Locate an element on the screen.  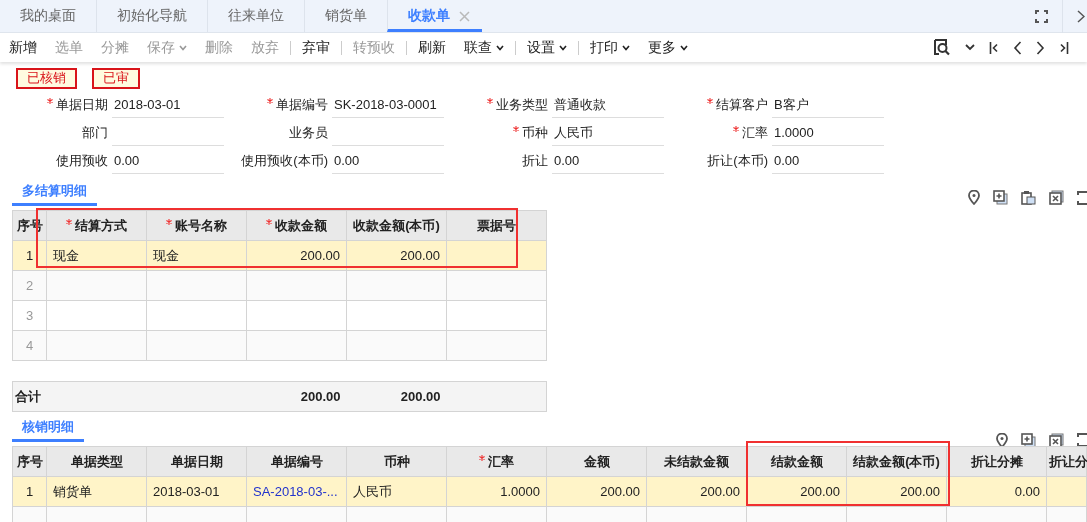
field-label: 使用预收 is located at coordinates (81, 161).